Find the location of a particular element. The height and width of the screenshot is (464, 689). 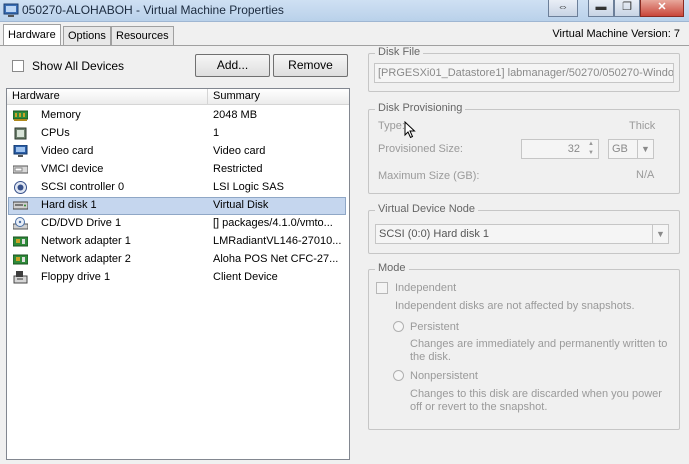

nonpersistent-radio is located at coordinates (398, 375).